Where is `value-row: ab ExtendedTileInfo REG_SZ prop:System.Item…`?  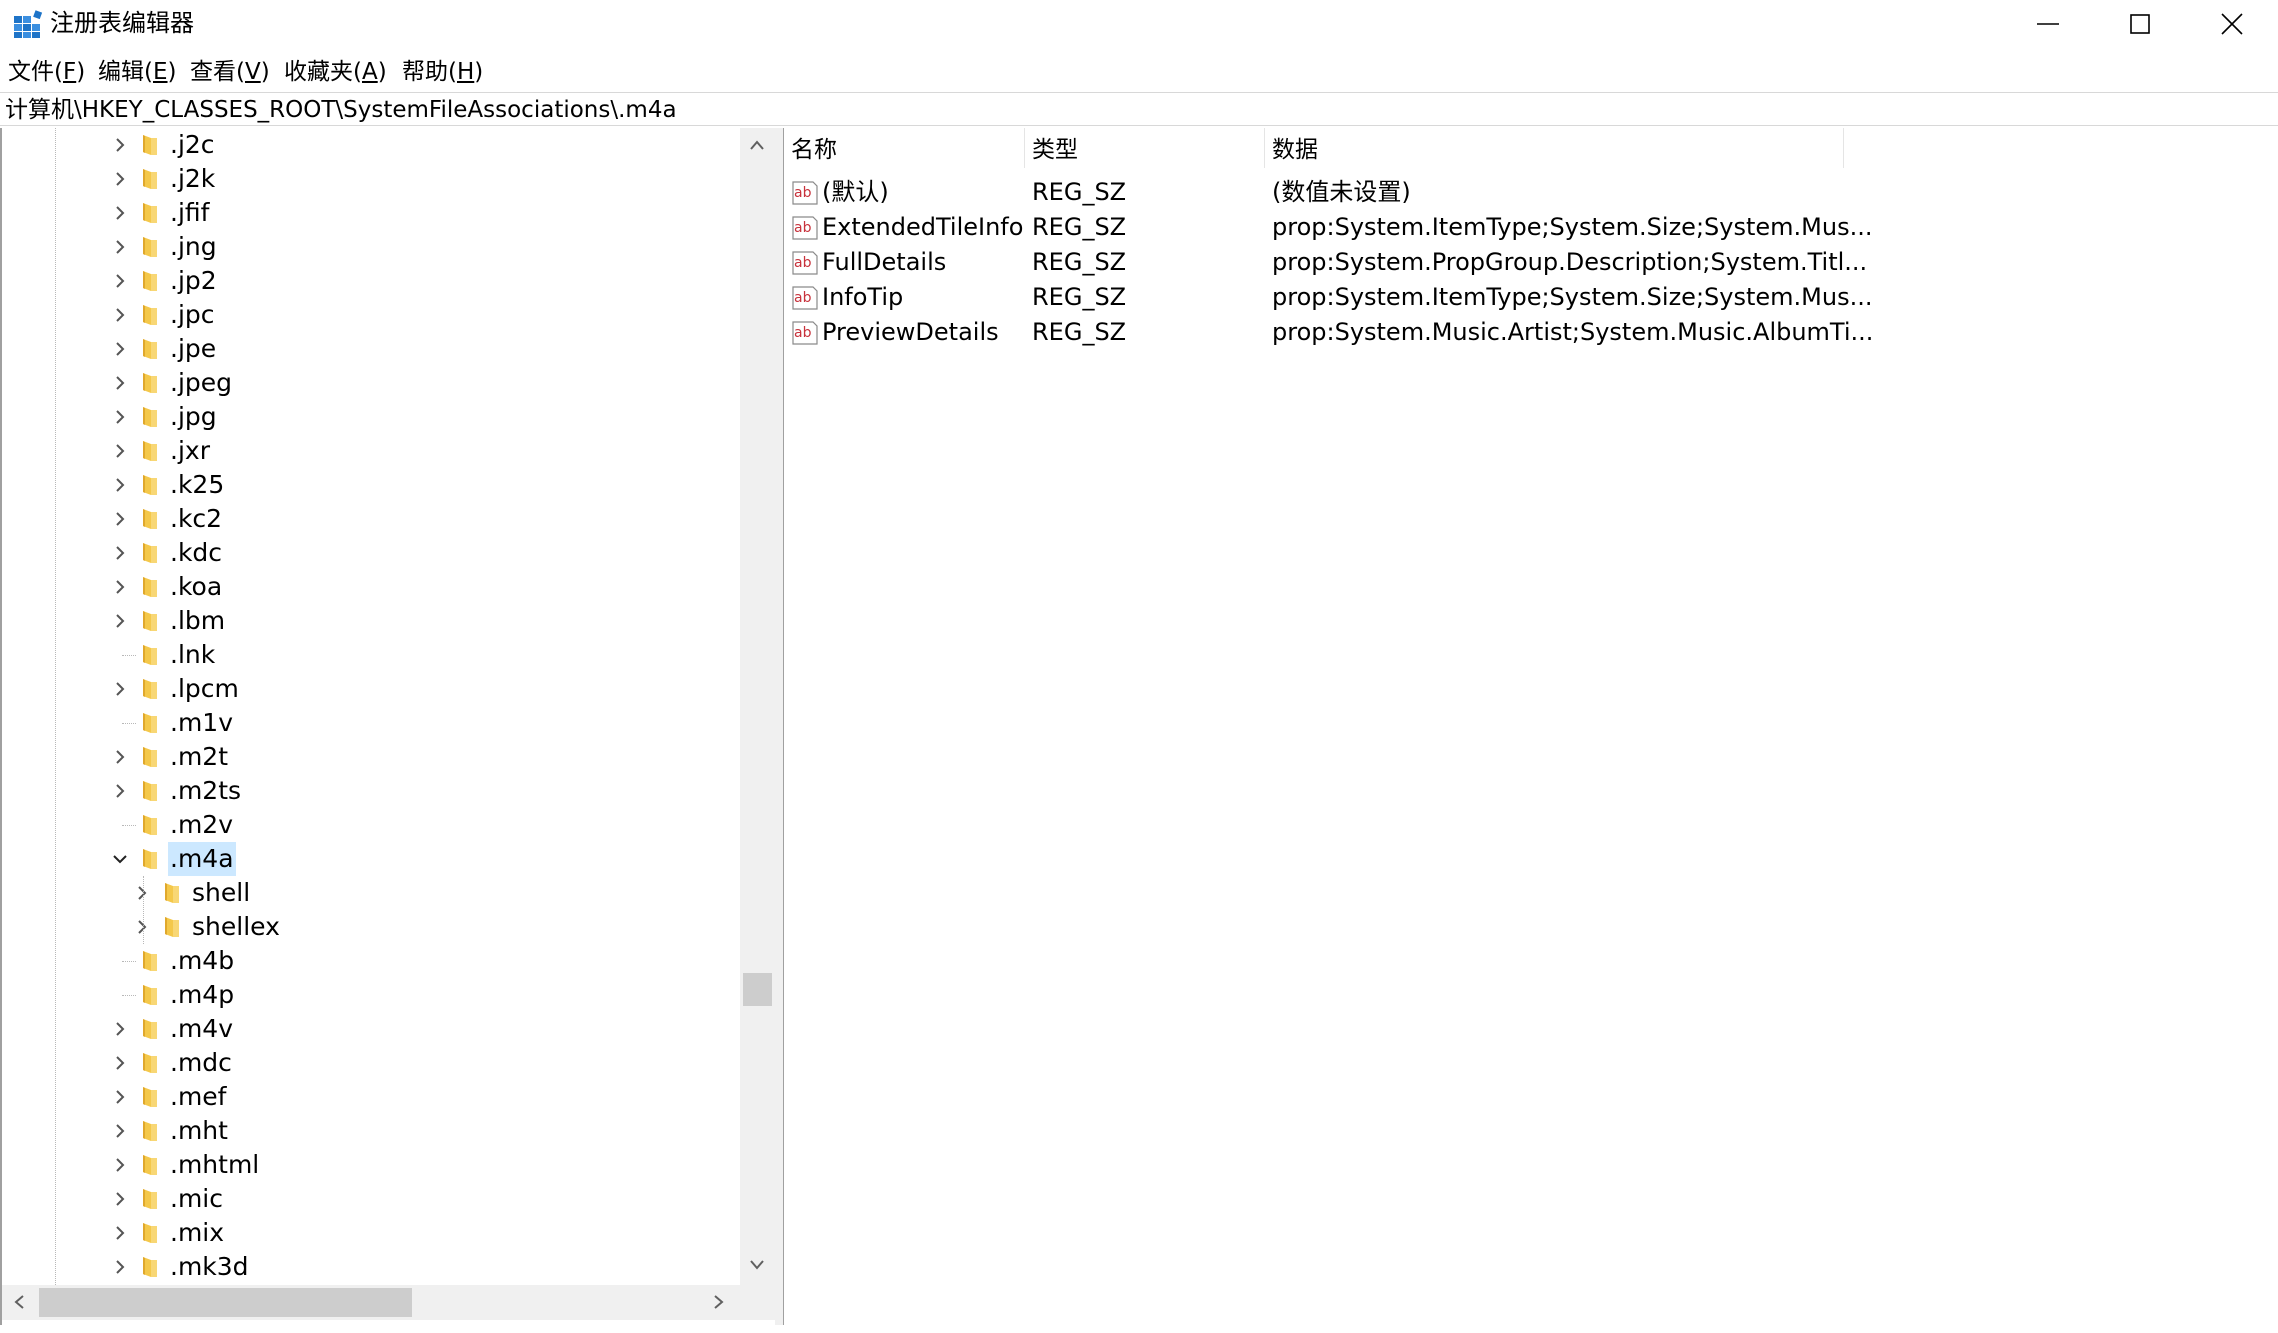
value-row: ab ExtendedTileInfo REG_SZ prop:System.Item… is located at coordinates (1328, 227).